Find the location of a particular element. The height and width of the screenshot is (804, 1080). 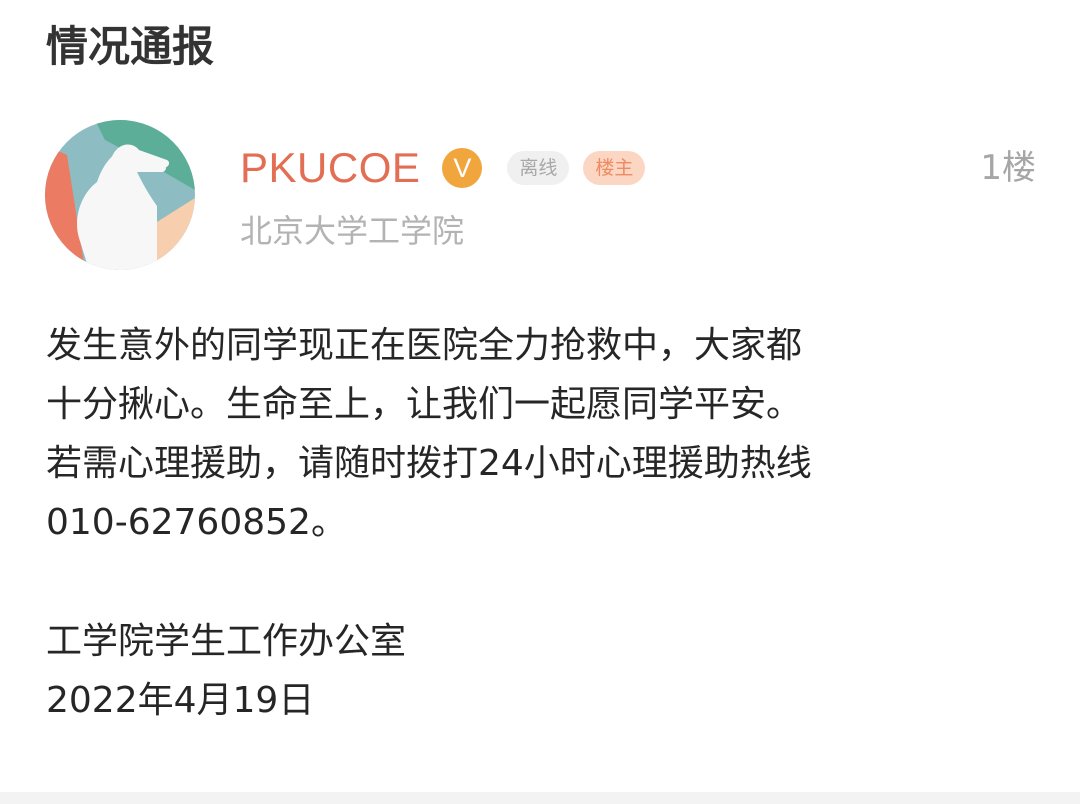

author-subtitle: 北京大学工学院 is located at coordinates (352, 231).